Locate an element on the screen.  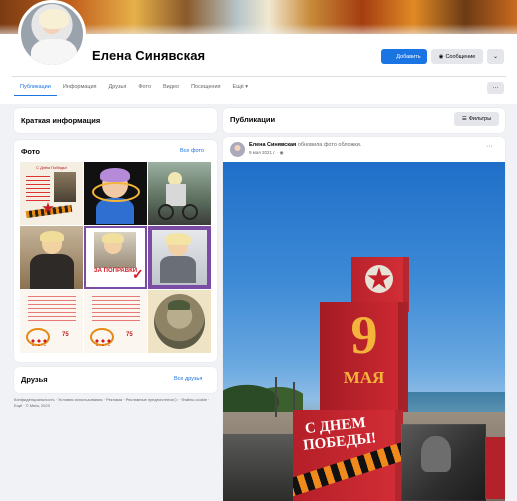
message-button: ◉ Сообщение is located at coordinates (457, 56).